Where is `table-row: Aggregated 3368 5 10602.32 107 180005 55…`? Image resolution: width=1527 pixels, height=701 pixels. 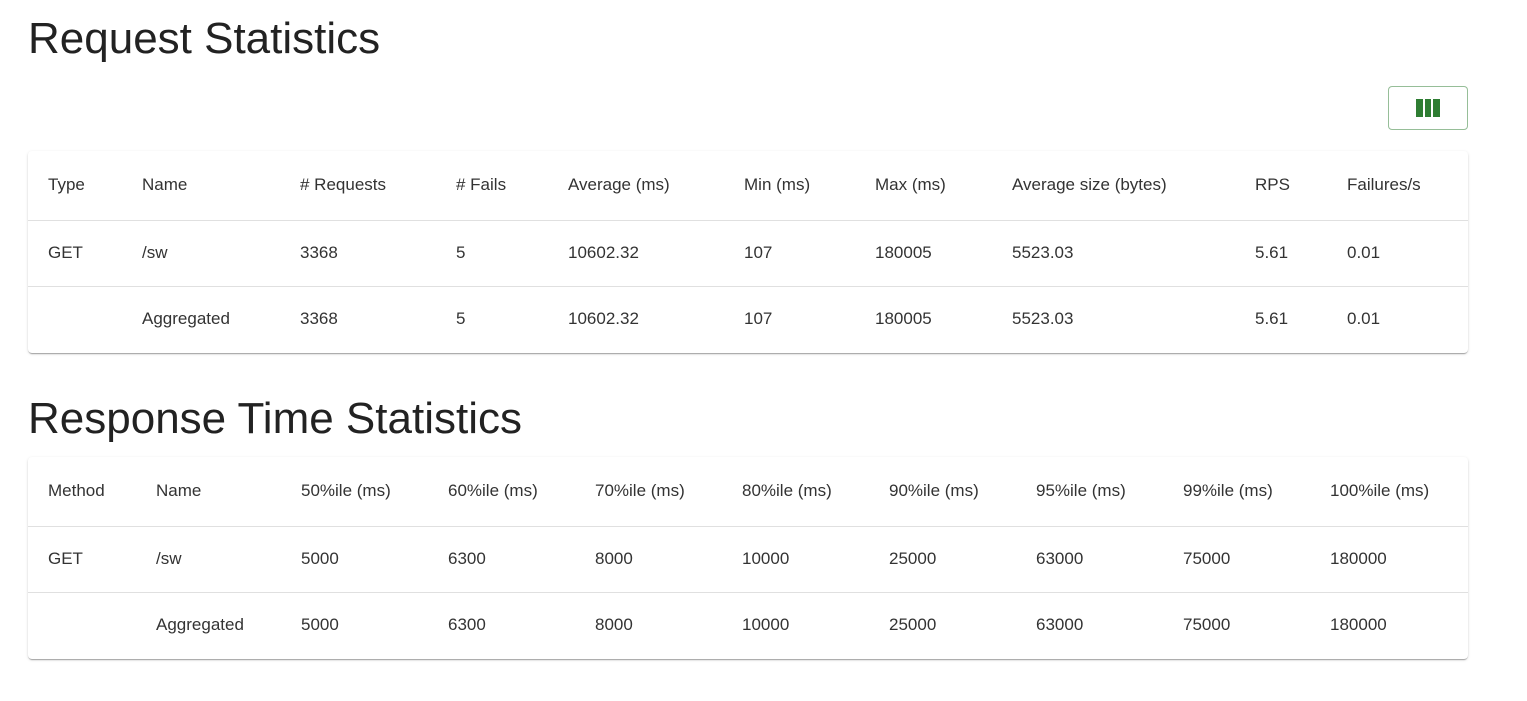 table-row: Aggregated 3368 5 10602.32 107 180005 55… is located at coordinates (748, 319).